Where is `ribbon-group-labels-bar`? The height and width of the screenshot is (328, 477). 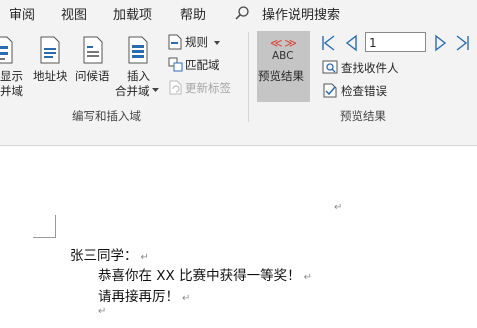 ribbon-group-labels-bar is located at coordinates (238, 136).